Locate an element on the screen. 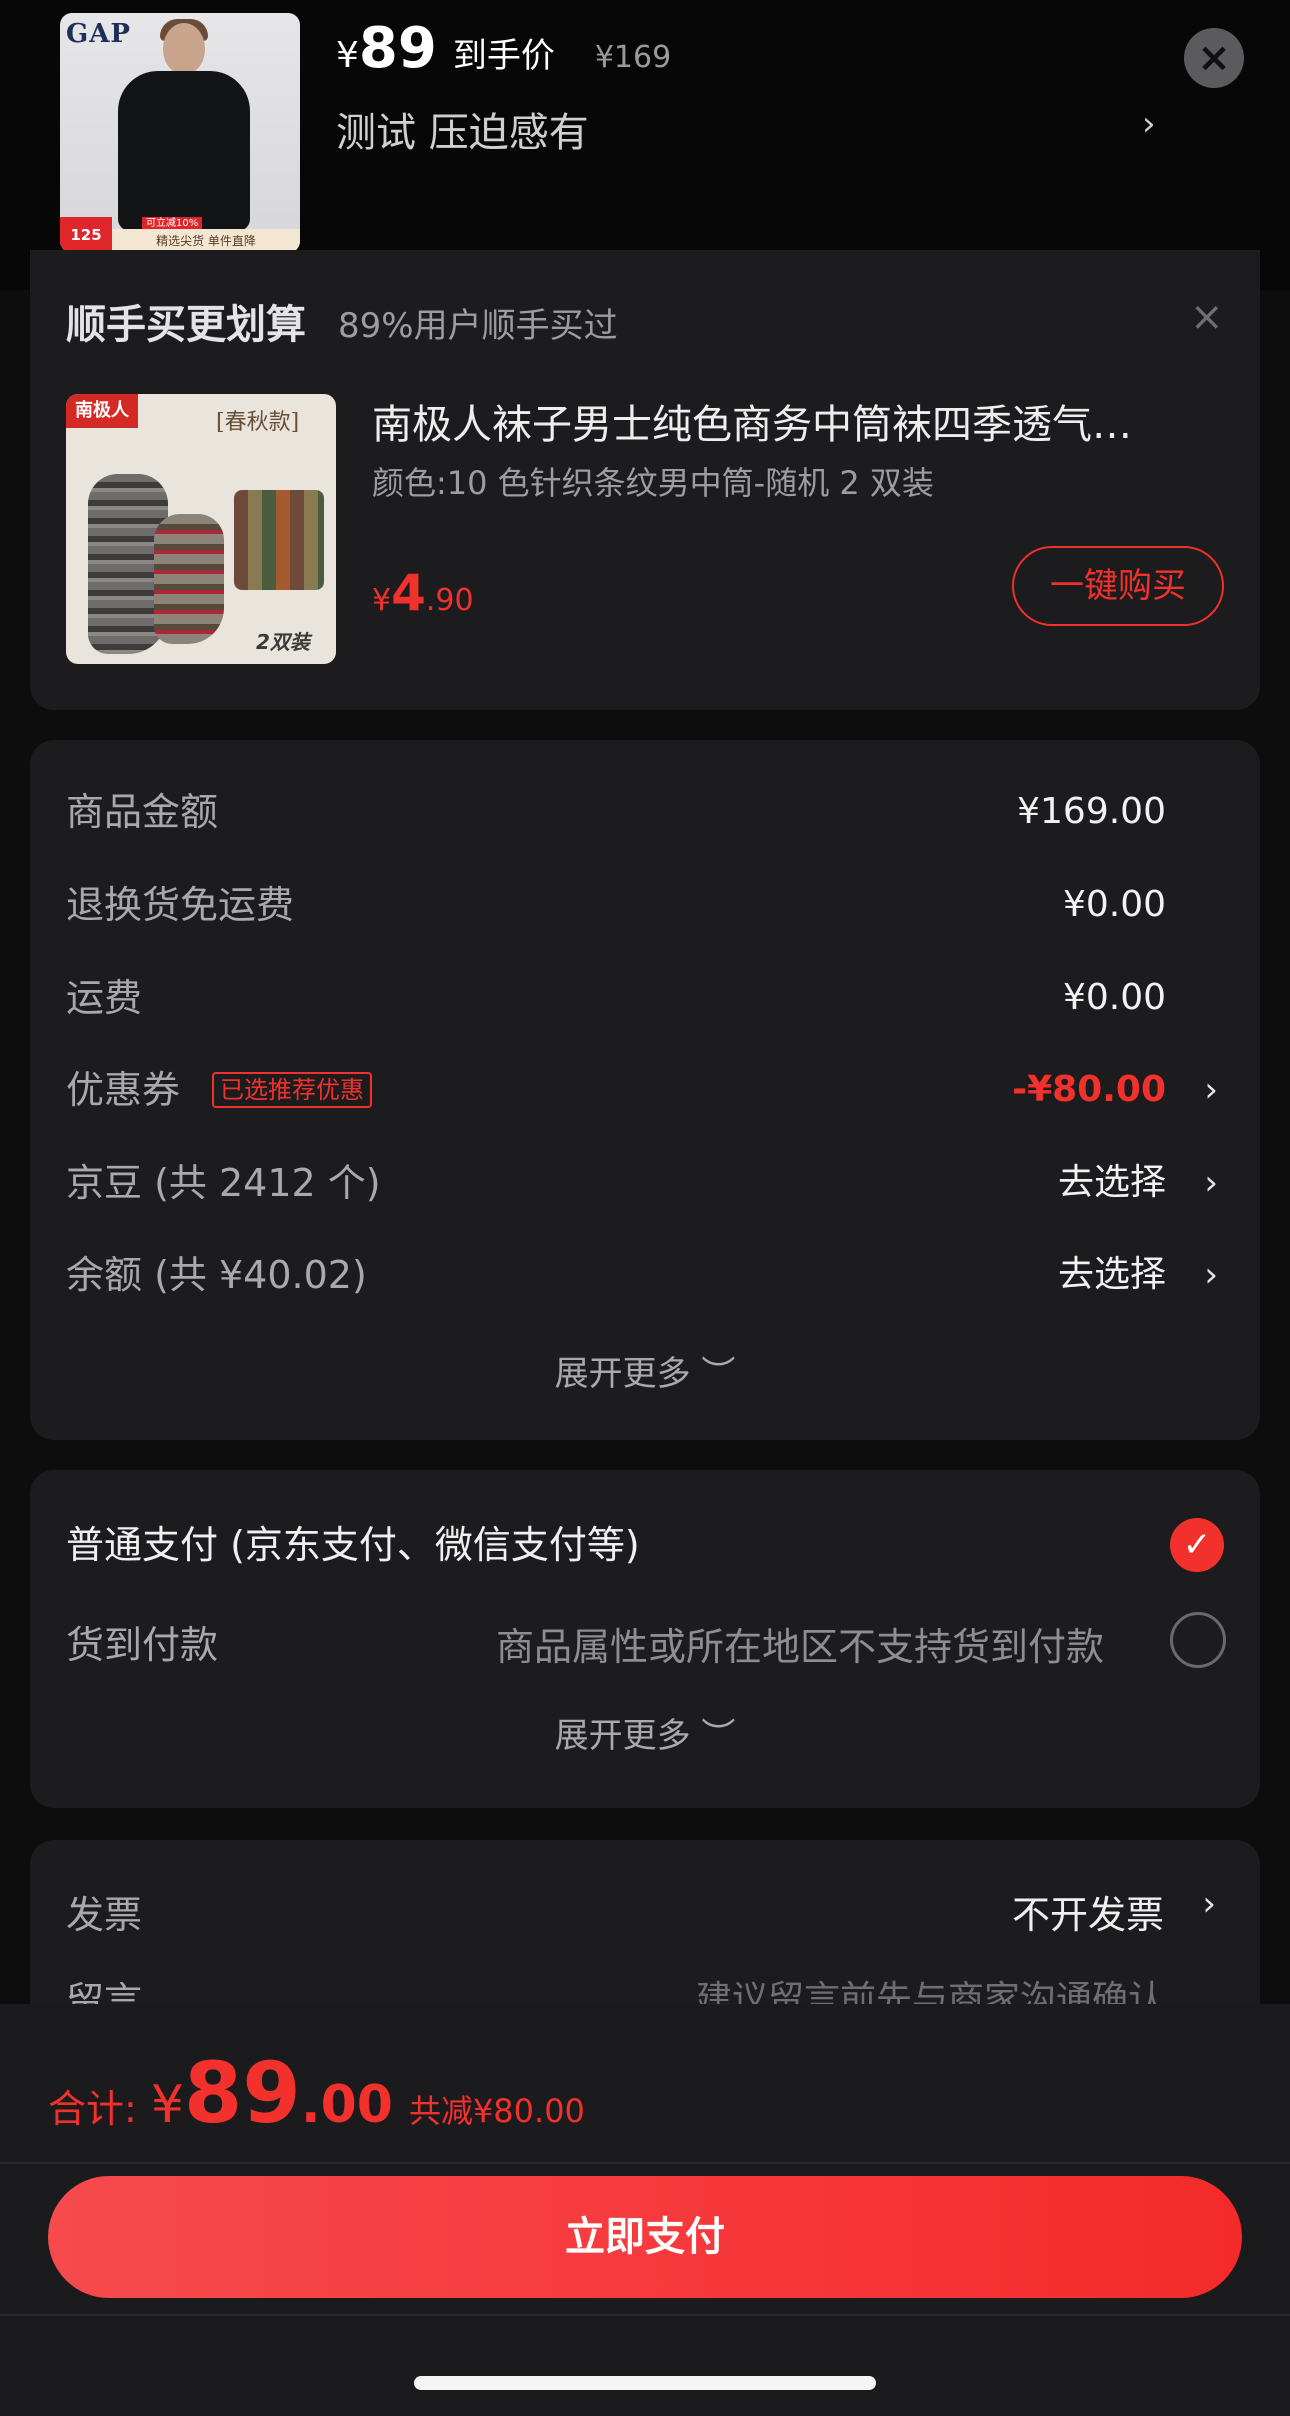 The image size is (1290, 2416). total-label: 合计: is located at coordinates (92, 2109).